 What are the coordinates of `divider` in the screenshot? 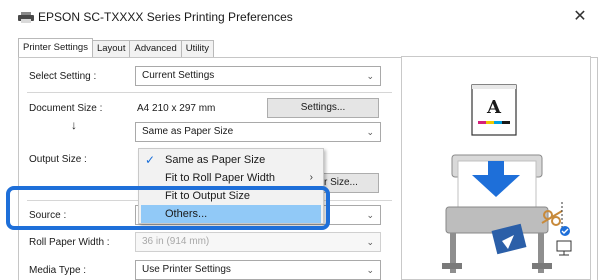 It's located at (209, 92).